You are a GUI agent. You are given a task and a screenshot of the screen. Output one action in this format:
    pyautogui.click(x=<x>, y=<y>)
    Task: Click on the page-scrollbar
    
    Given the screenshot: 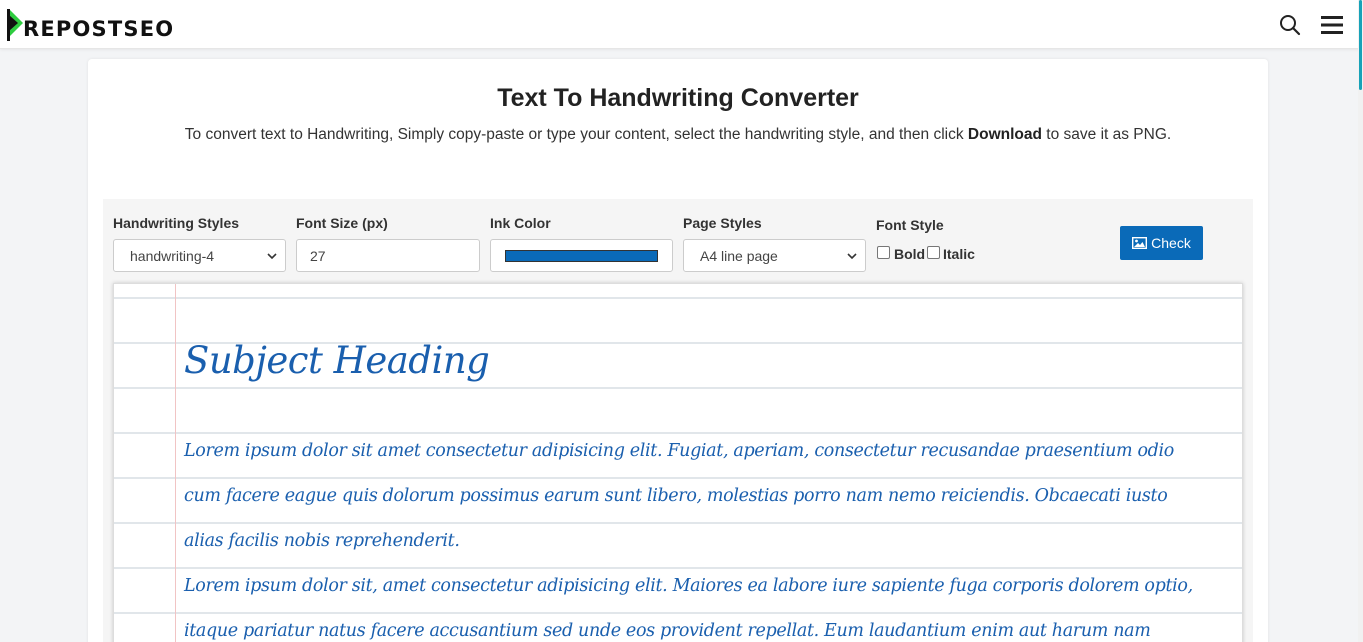 What is the action you would take?
    pyautogui.click(x=1360, y=321)
    